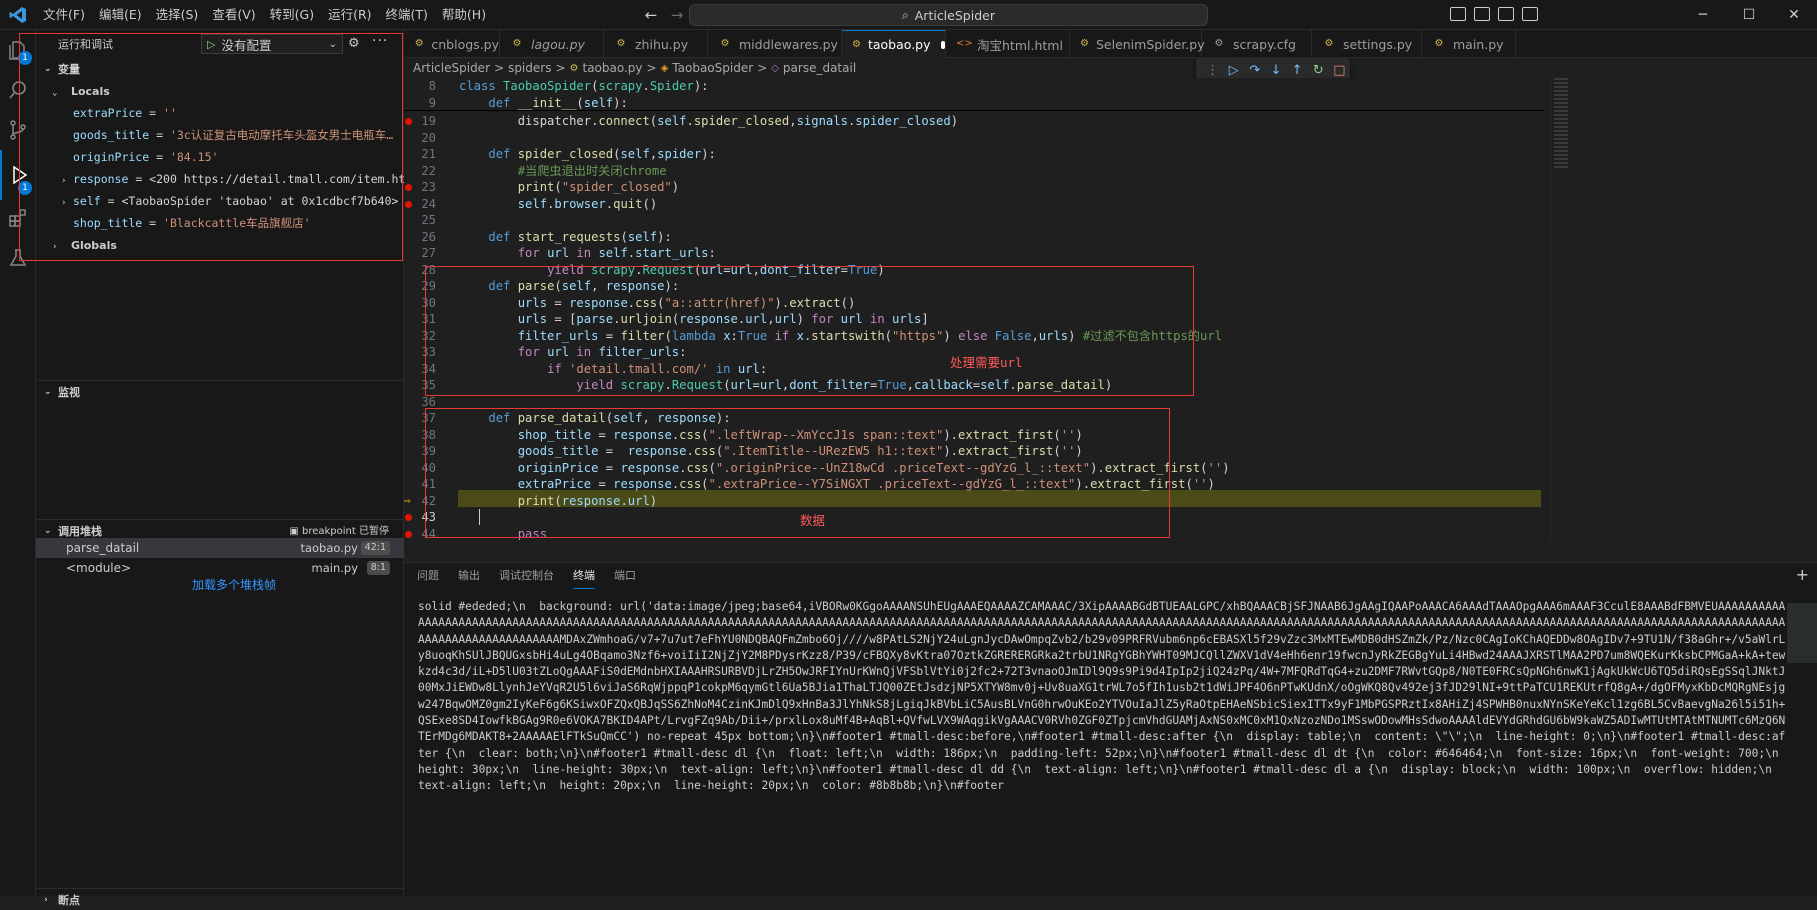 This screenshot has height=910, width=1817. I want to click on breadcrumb-item: TaobaoSpider, so click(712, 68).